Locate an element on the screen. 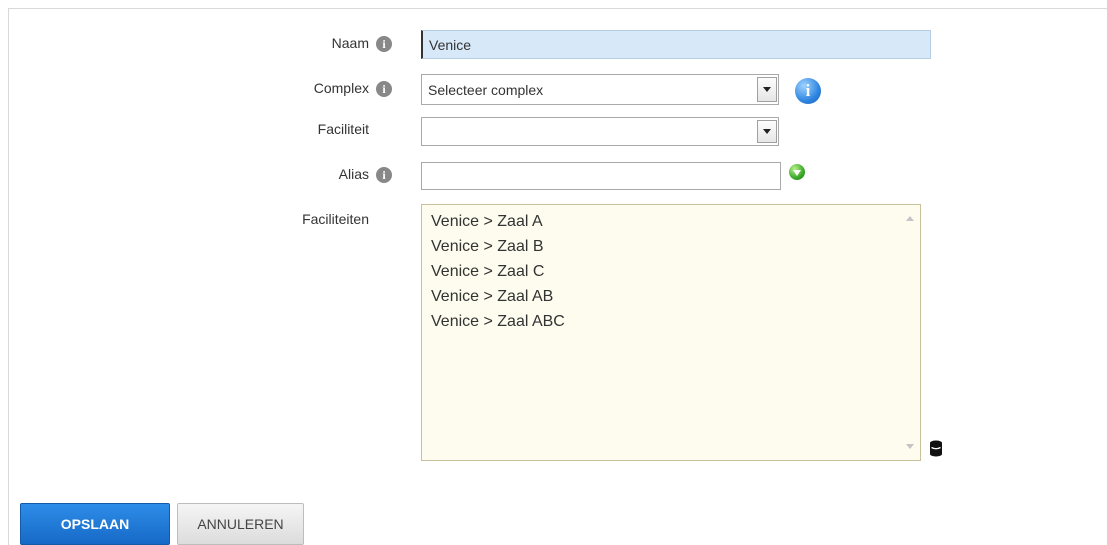 This screenshot has width=1107, height=545. alias-info-icon: i is located at coordinates (384, 175).